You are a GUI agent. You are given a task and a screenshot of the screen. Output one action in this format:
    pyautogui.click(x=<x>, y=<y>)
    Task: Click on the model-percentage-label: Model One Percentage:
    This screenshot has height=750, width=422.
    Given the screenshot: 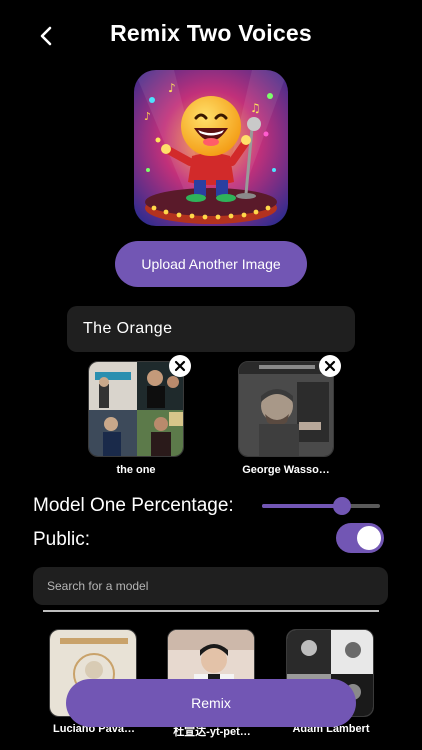 What is the action you would take?
    pyautogui.click(x=133, y=505)
    